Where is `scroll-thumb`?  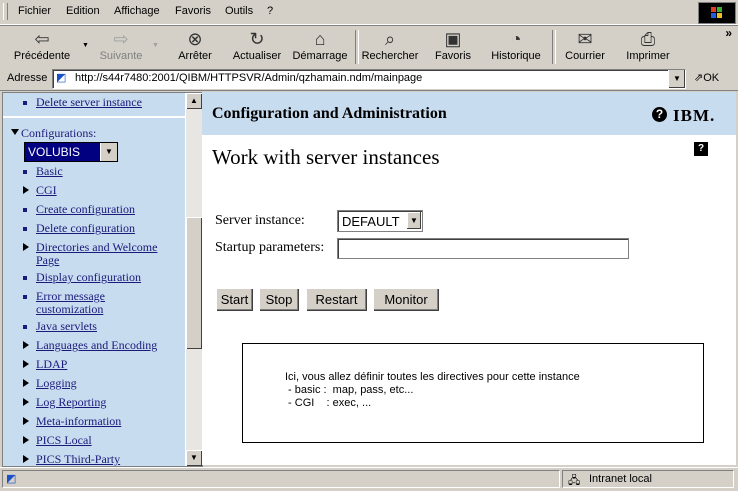 scroll-thumb is located at coordinates (194, 283).